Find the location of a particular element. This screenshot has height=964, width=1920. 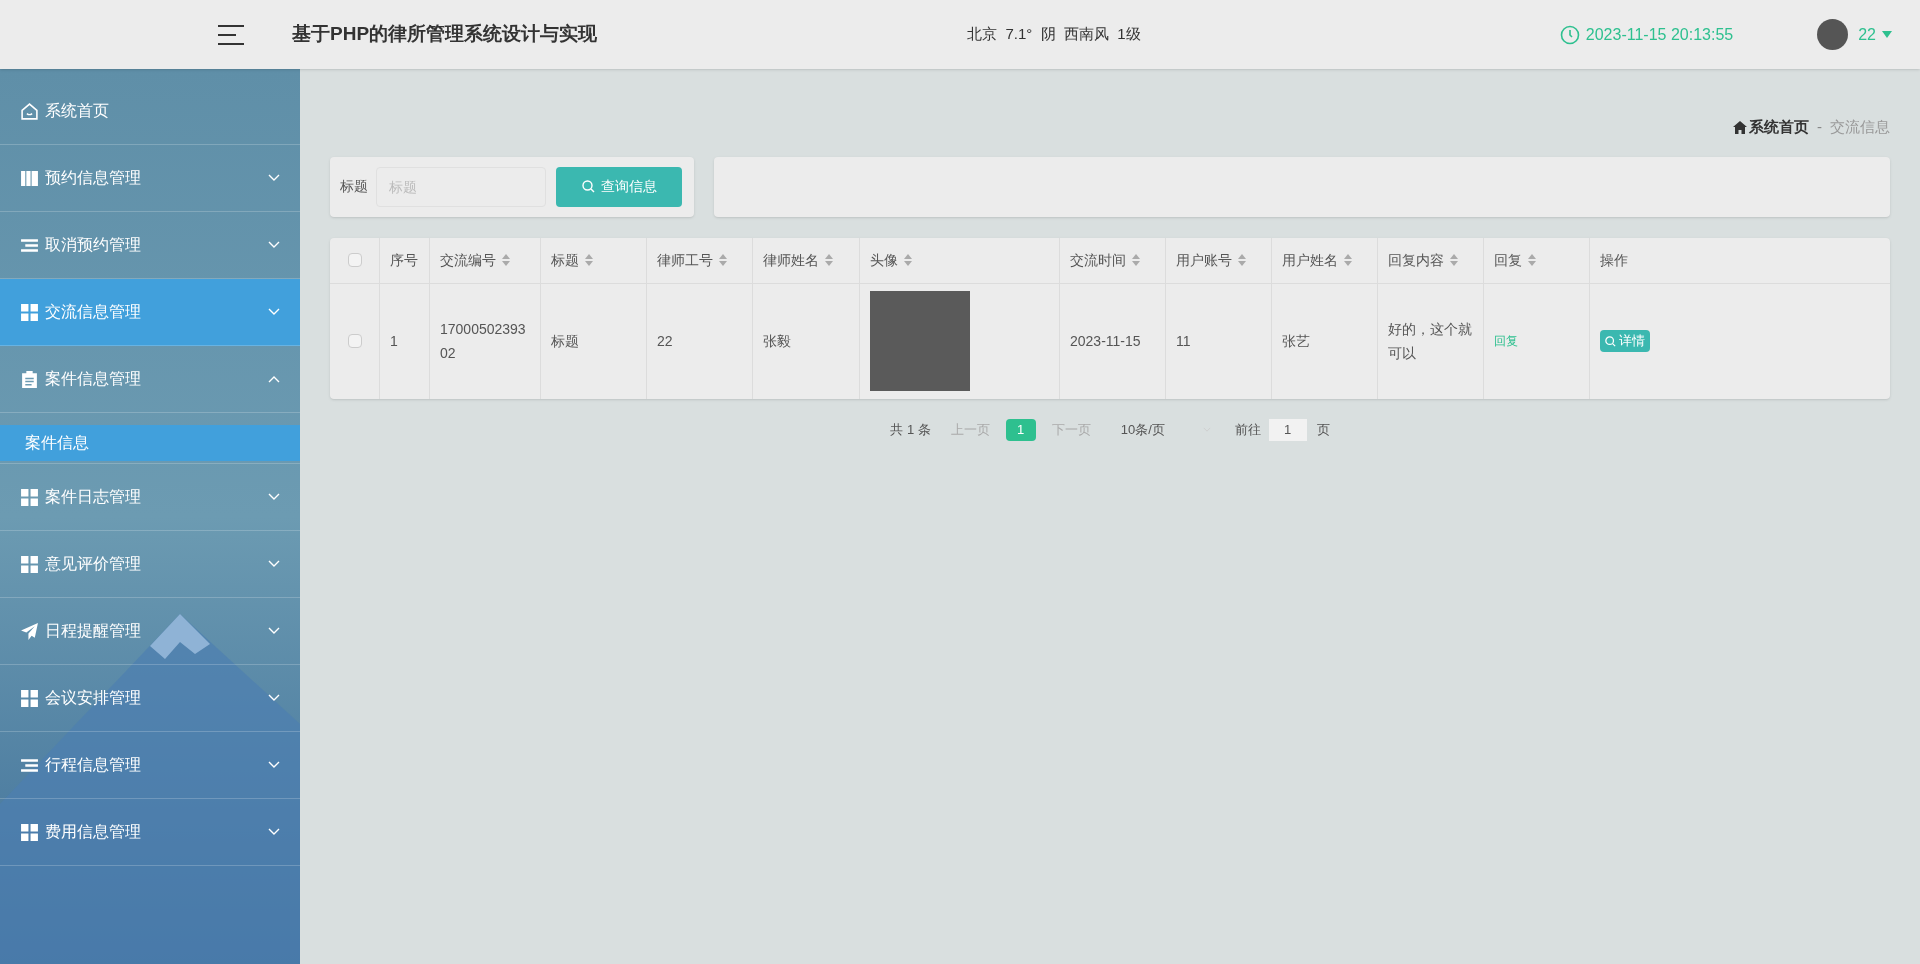

page-size-select: 10条/页 is located at coordinates (1165, 429).